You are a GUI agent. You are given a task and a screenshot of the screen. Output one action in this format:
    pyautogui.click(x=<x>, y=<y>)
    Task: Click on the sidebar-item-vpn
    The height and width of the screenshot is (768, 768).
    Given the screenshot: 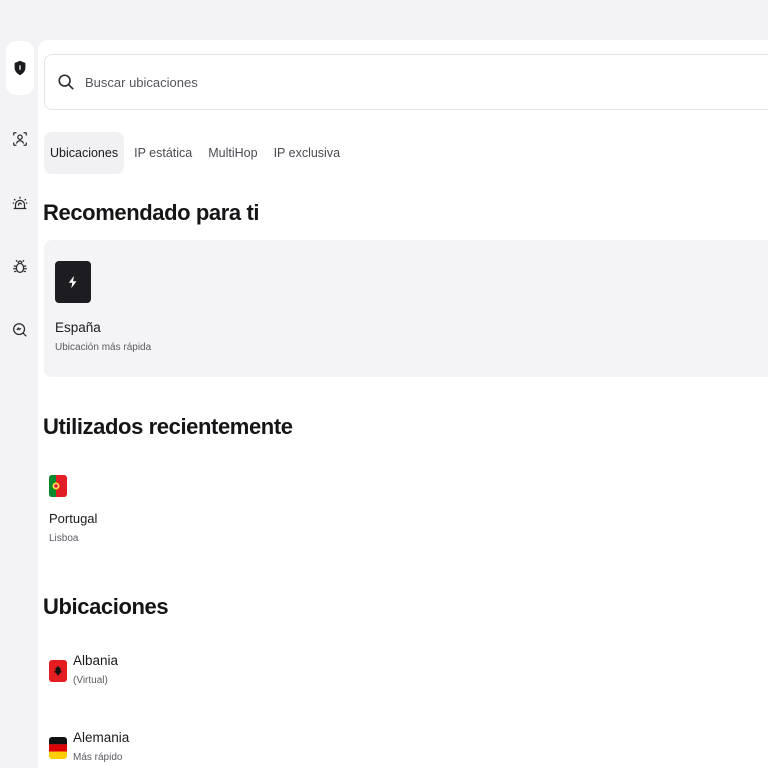 What is the action you would take?
    pyautogui.click(x=20, y=68)
    